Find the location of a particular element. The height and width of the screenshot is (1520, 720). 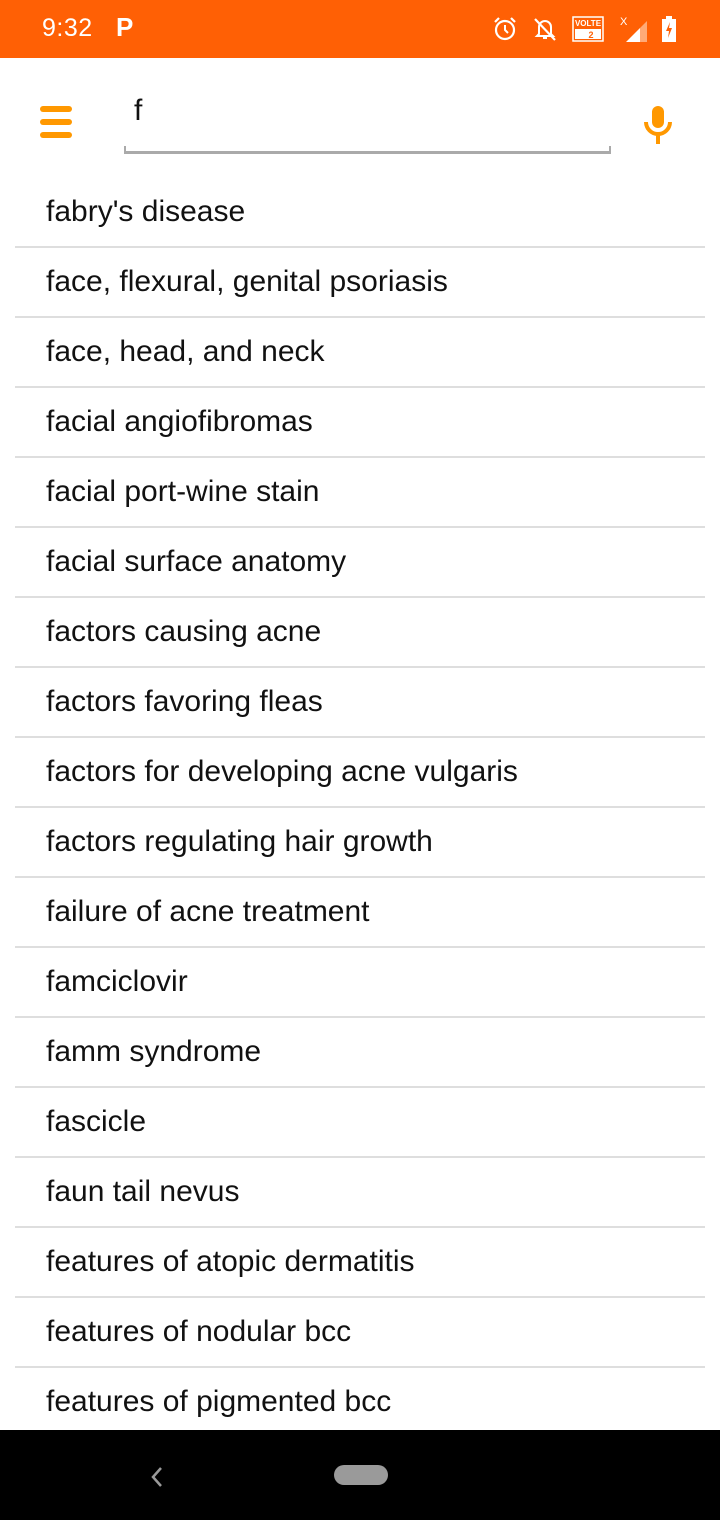

list-item: factors for developing acne vulgaris is located at coordinates (360, 773).